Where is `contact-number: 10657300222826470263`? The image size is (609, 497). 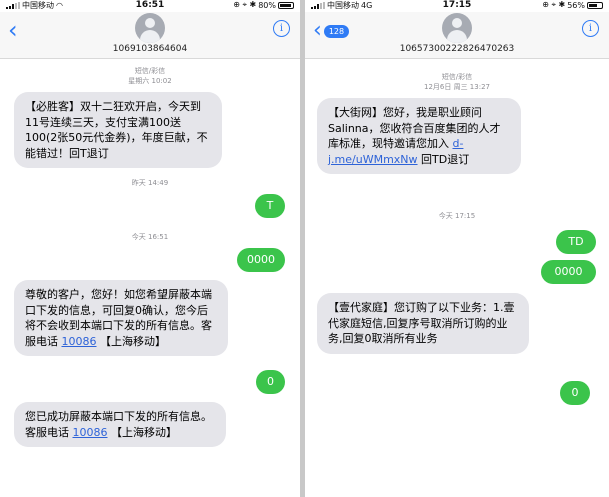
contact-number: 10657300222826470263 is located at coordinates (457, 49).